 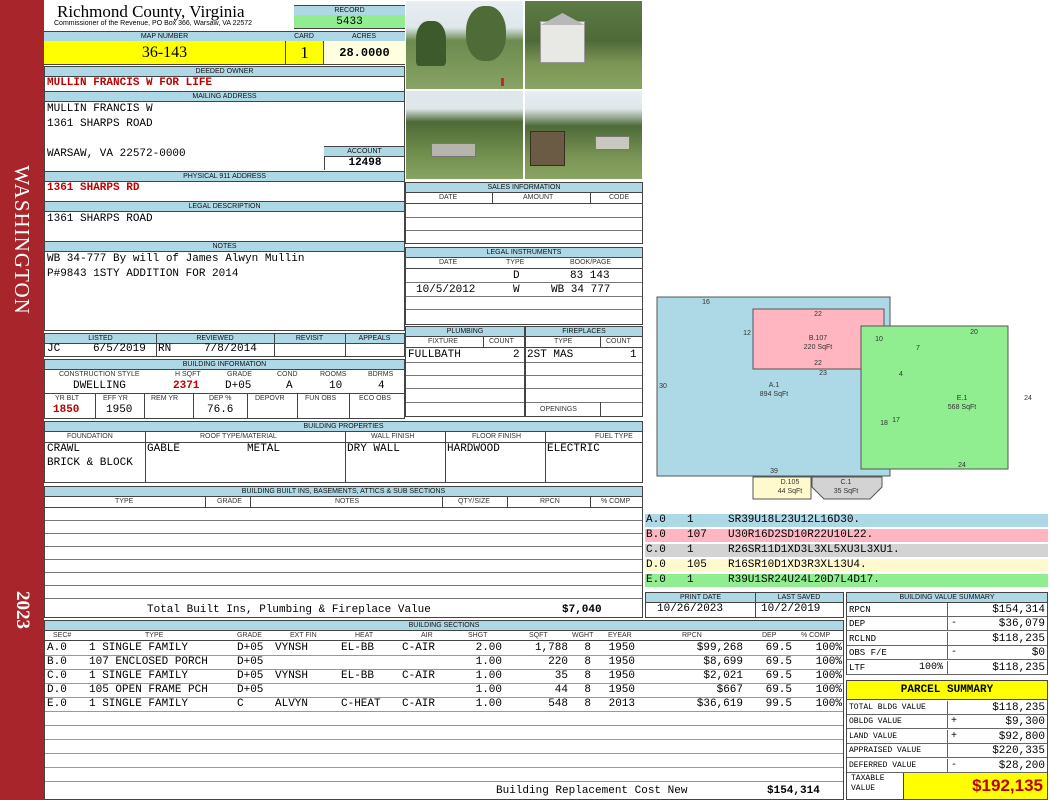 What do you see at coordinates (361, 704) in the screenshot?
I see `section-cell: C-HEAT` at bounding box center [361, 704].